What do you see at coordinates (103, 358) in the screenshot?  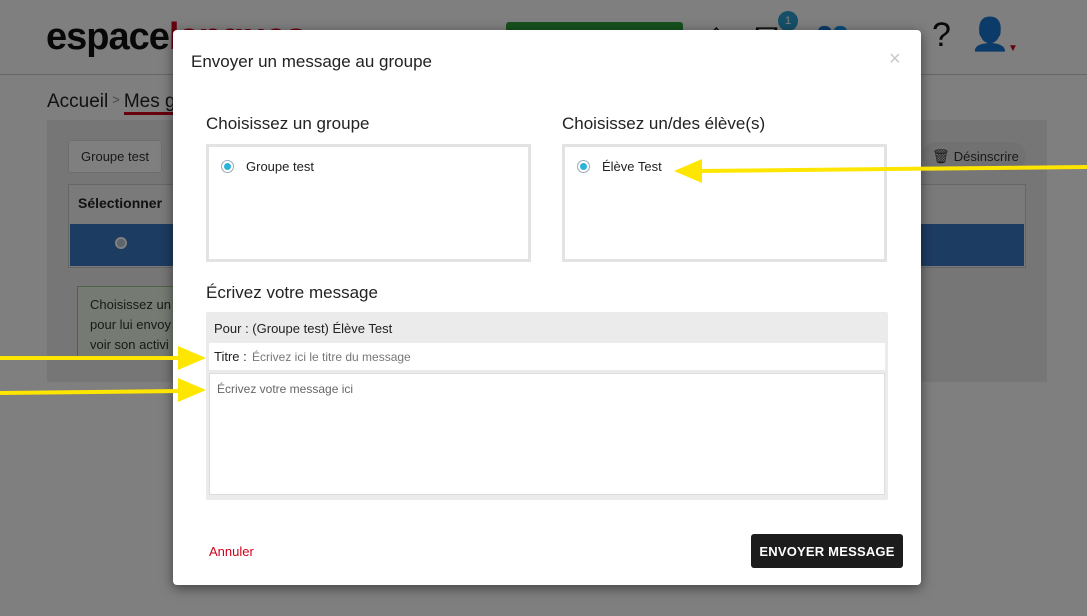 I see `annotation-arrow-title` at bounding box center [103, 358].